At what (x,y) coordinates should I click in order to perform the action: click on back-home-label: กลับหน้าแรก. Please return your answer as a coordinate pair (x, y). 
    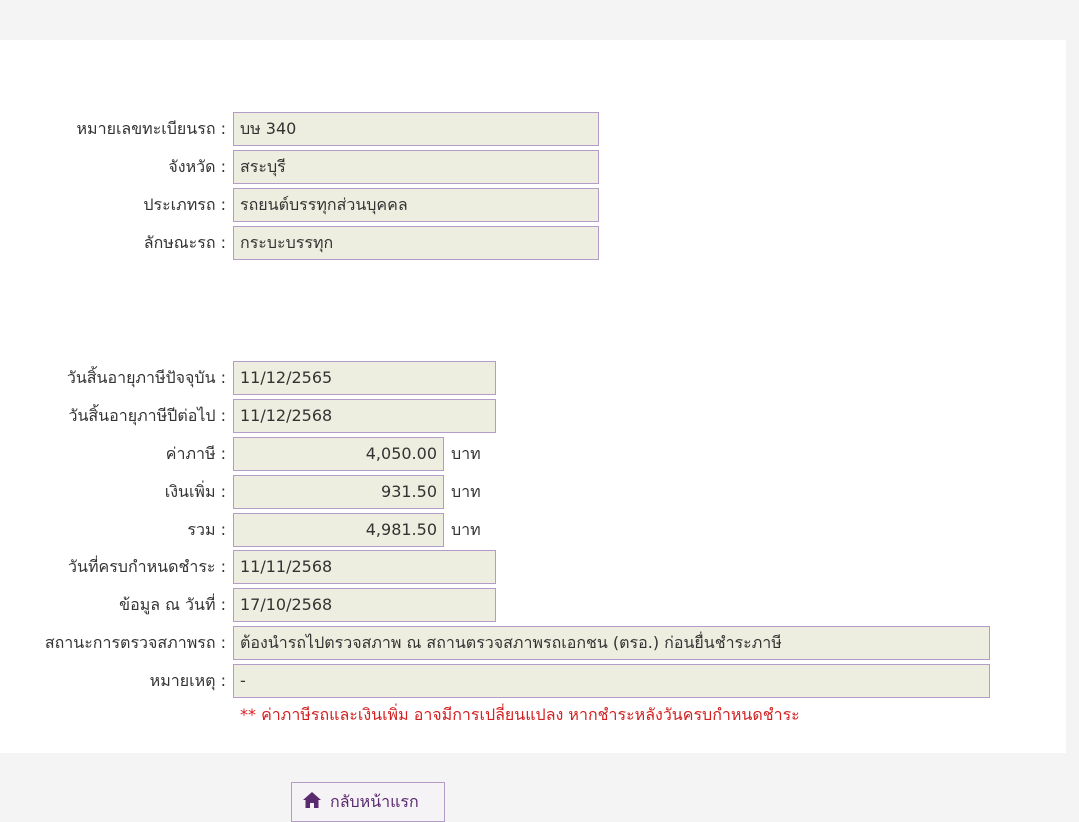
    Looking at the image, I should click on (374, 801).